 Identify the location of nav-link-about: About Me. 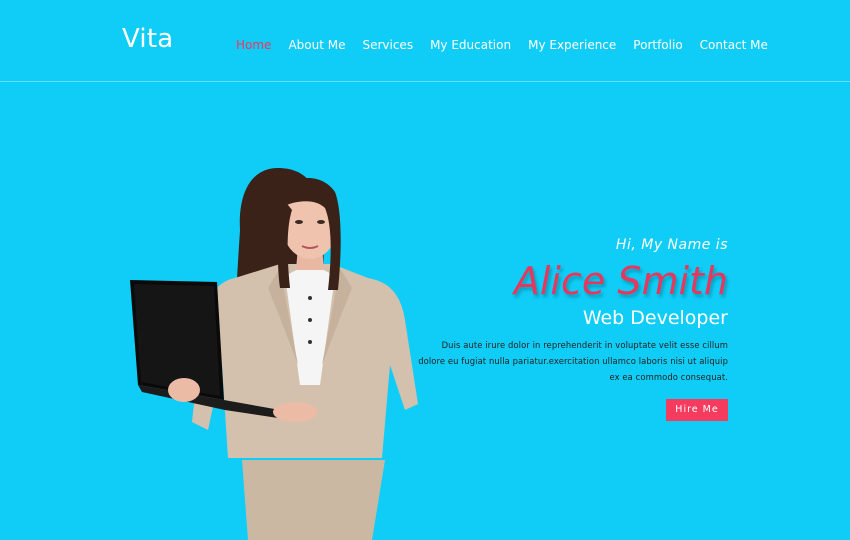
(316, 45).